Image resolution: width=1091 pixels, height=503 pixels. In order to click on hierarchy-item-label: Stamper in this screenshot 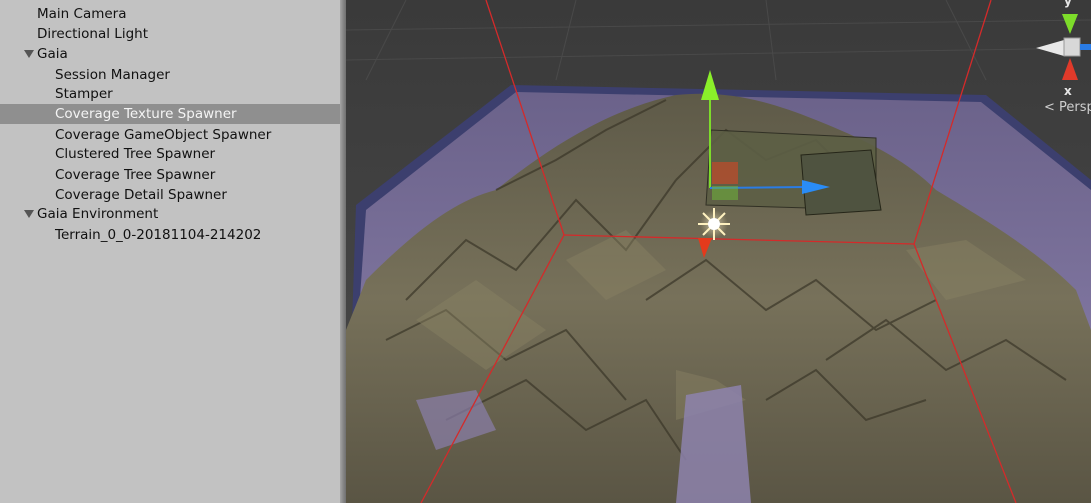, I will do `click(84, 94)`.